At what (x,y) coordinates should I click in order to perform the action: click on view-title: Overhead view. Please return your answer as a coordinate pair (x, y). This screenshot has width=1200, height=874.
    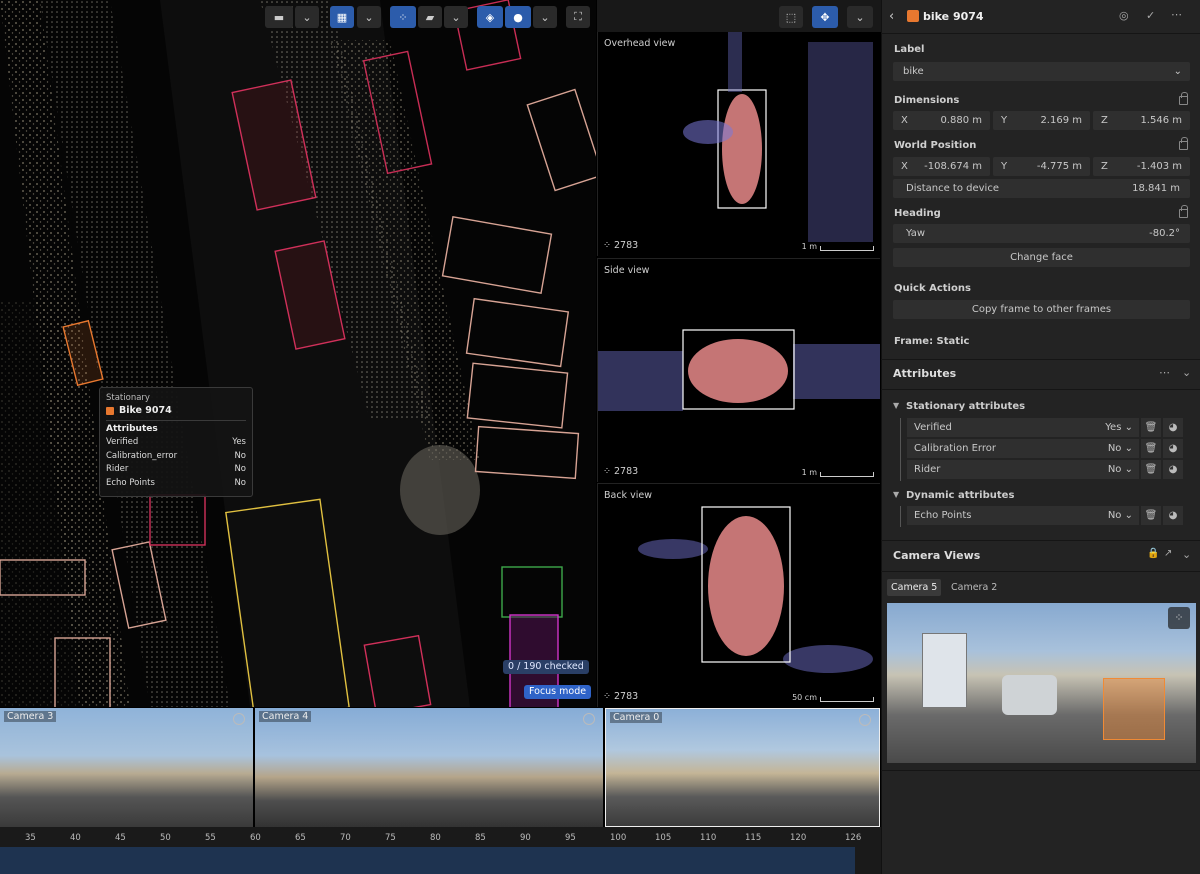
    Looking at the image, I should click on (640, 43).